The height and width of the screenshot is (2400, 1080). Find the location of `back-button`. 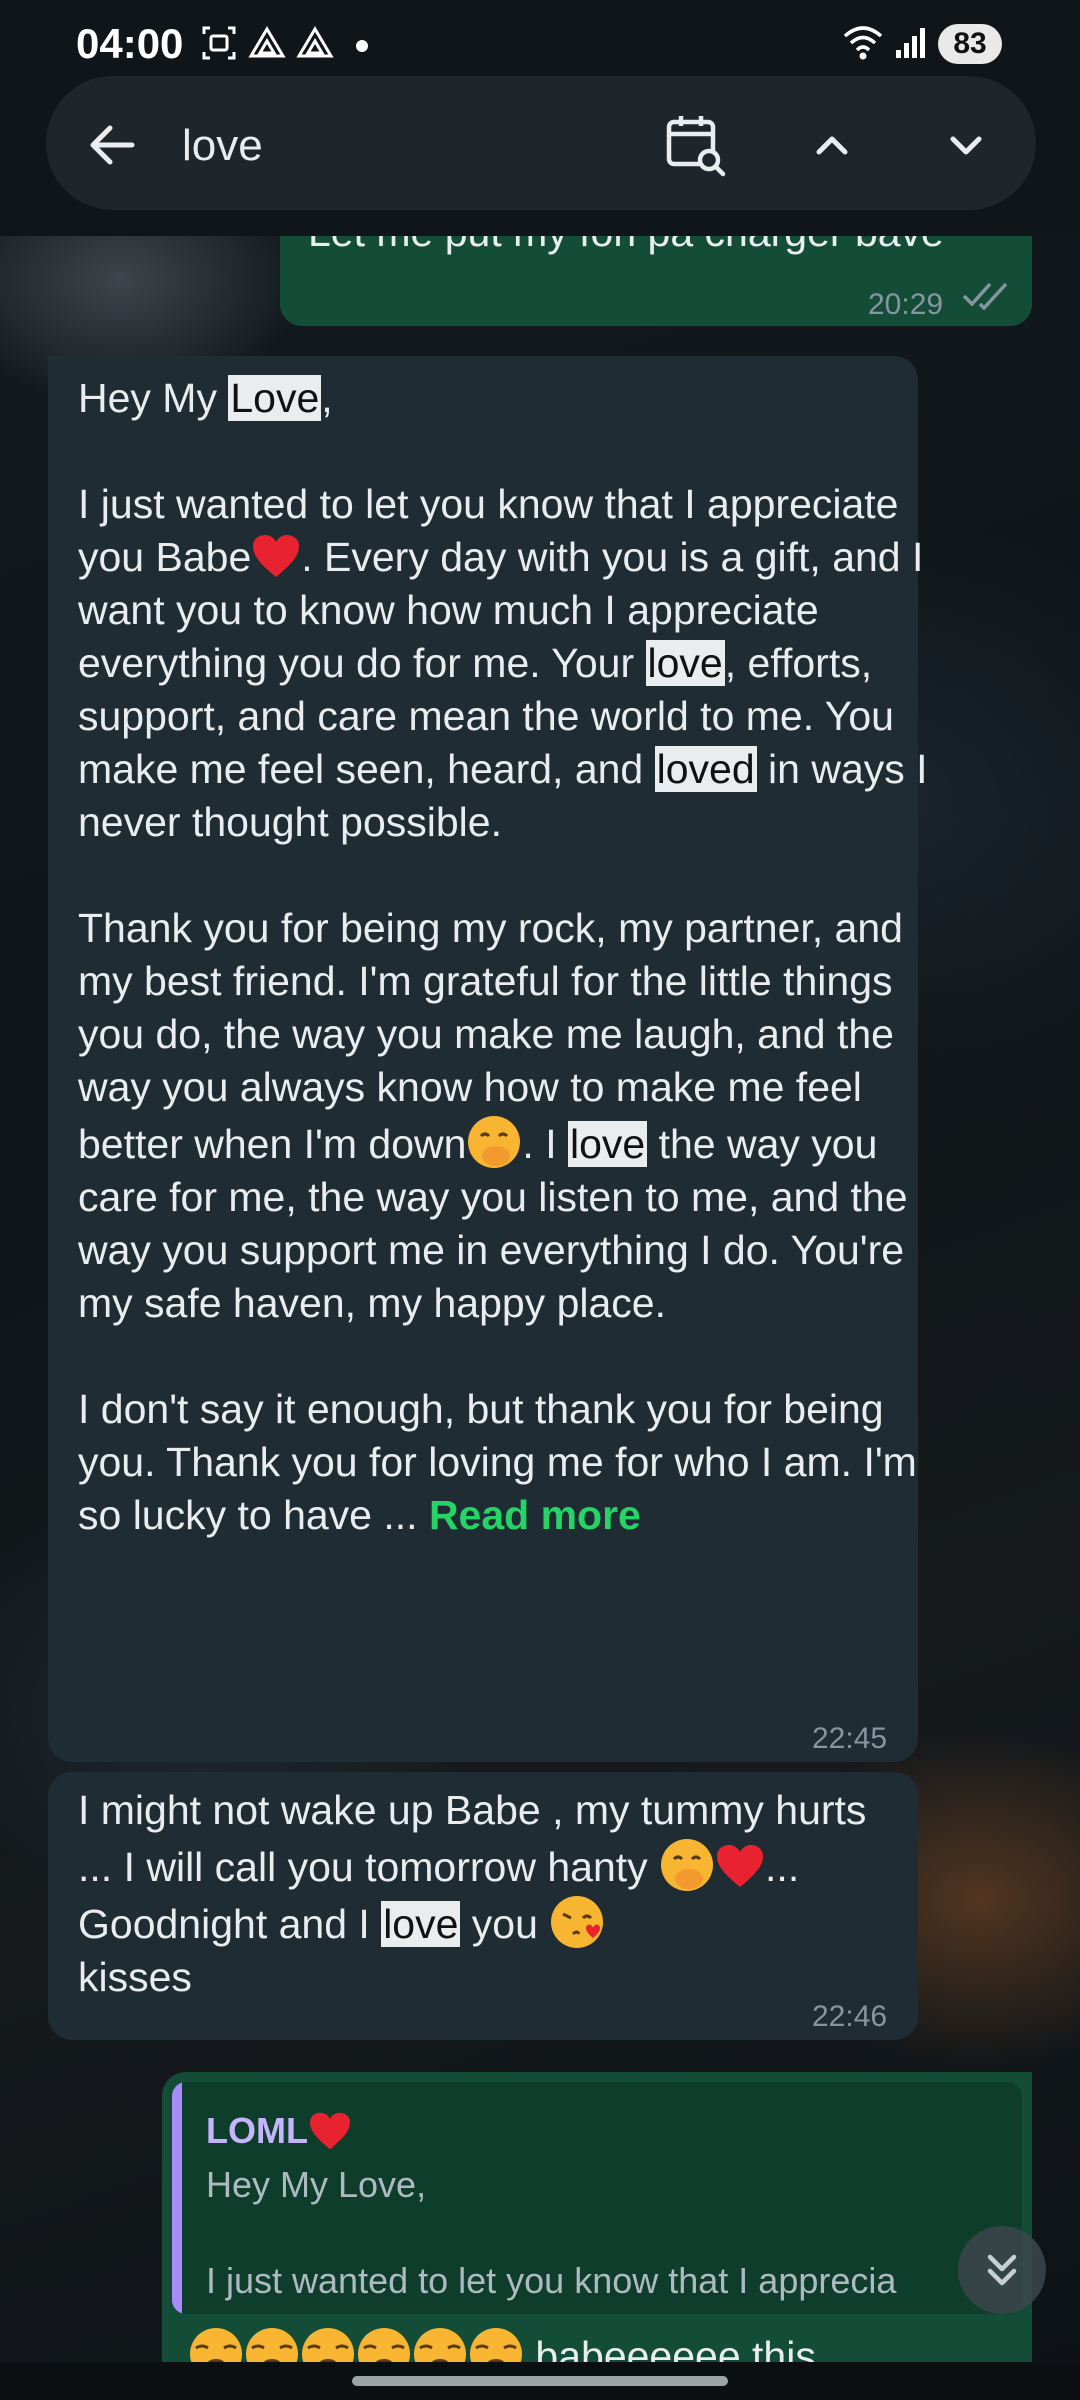

back-button is located at coordinates (113, 145).